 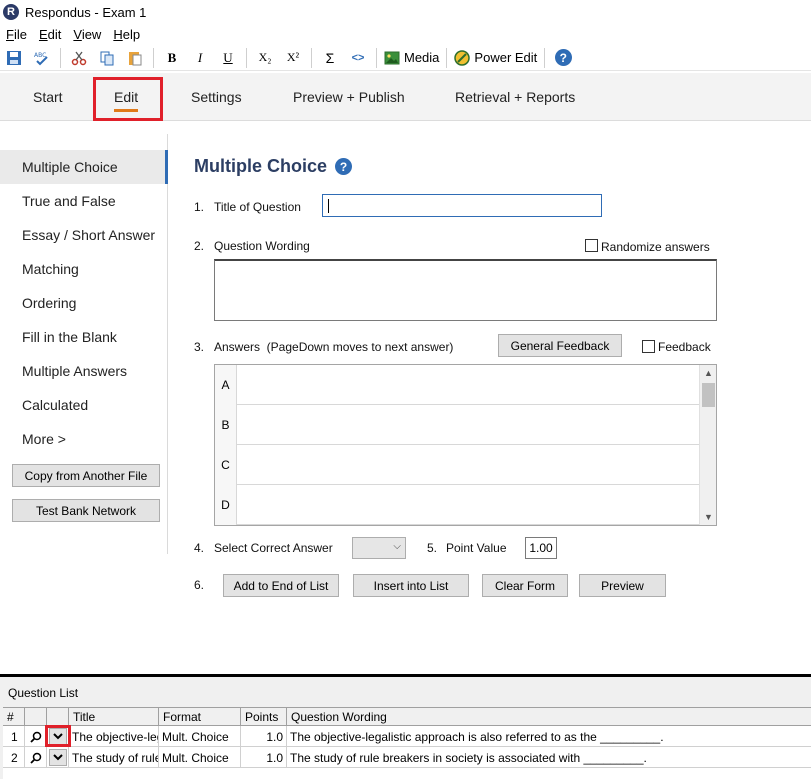 I want to click on superscript-button: X², so click(x=293, y=58).